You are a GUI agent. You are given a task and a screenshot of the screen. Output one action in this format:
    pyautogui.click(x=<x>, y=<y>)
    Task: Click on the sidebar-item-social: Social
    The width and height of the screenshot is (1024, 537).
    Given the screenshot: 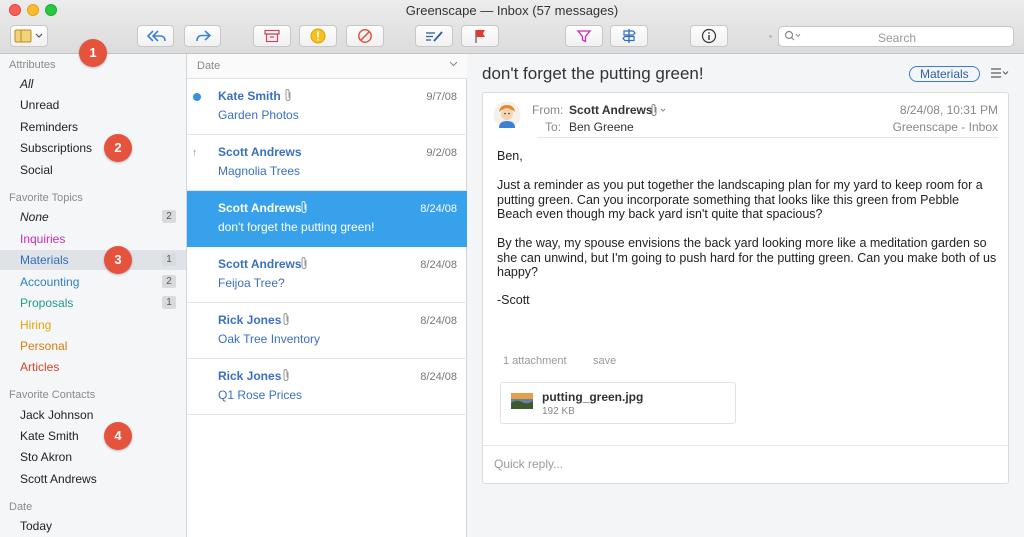 What is the action you would take?
    pyautogui.click(x=93, y=170)
    